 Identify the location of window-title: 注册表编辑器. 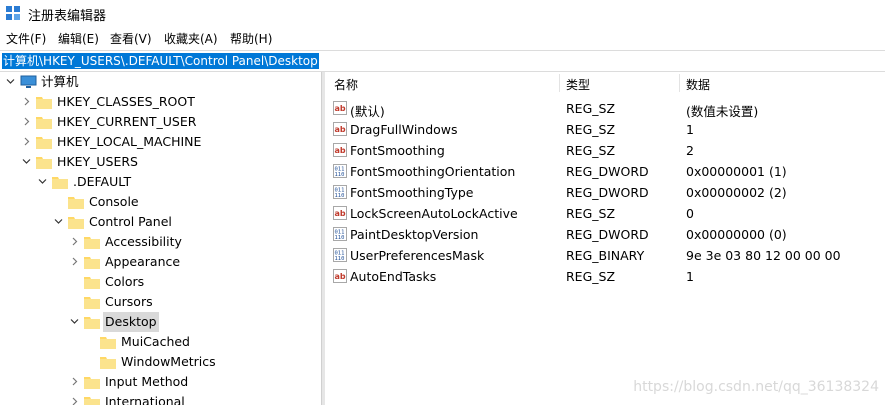
(67, 16).